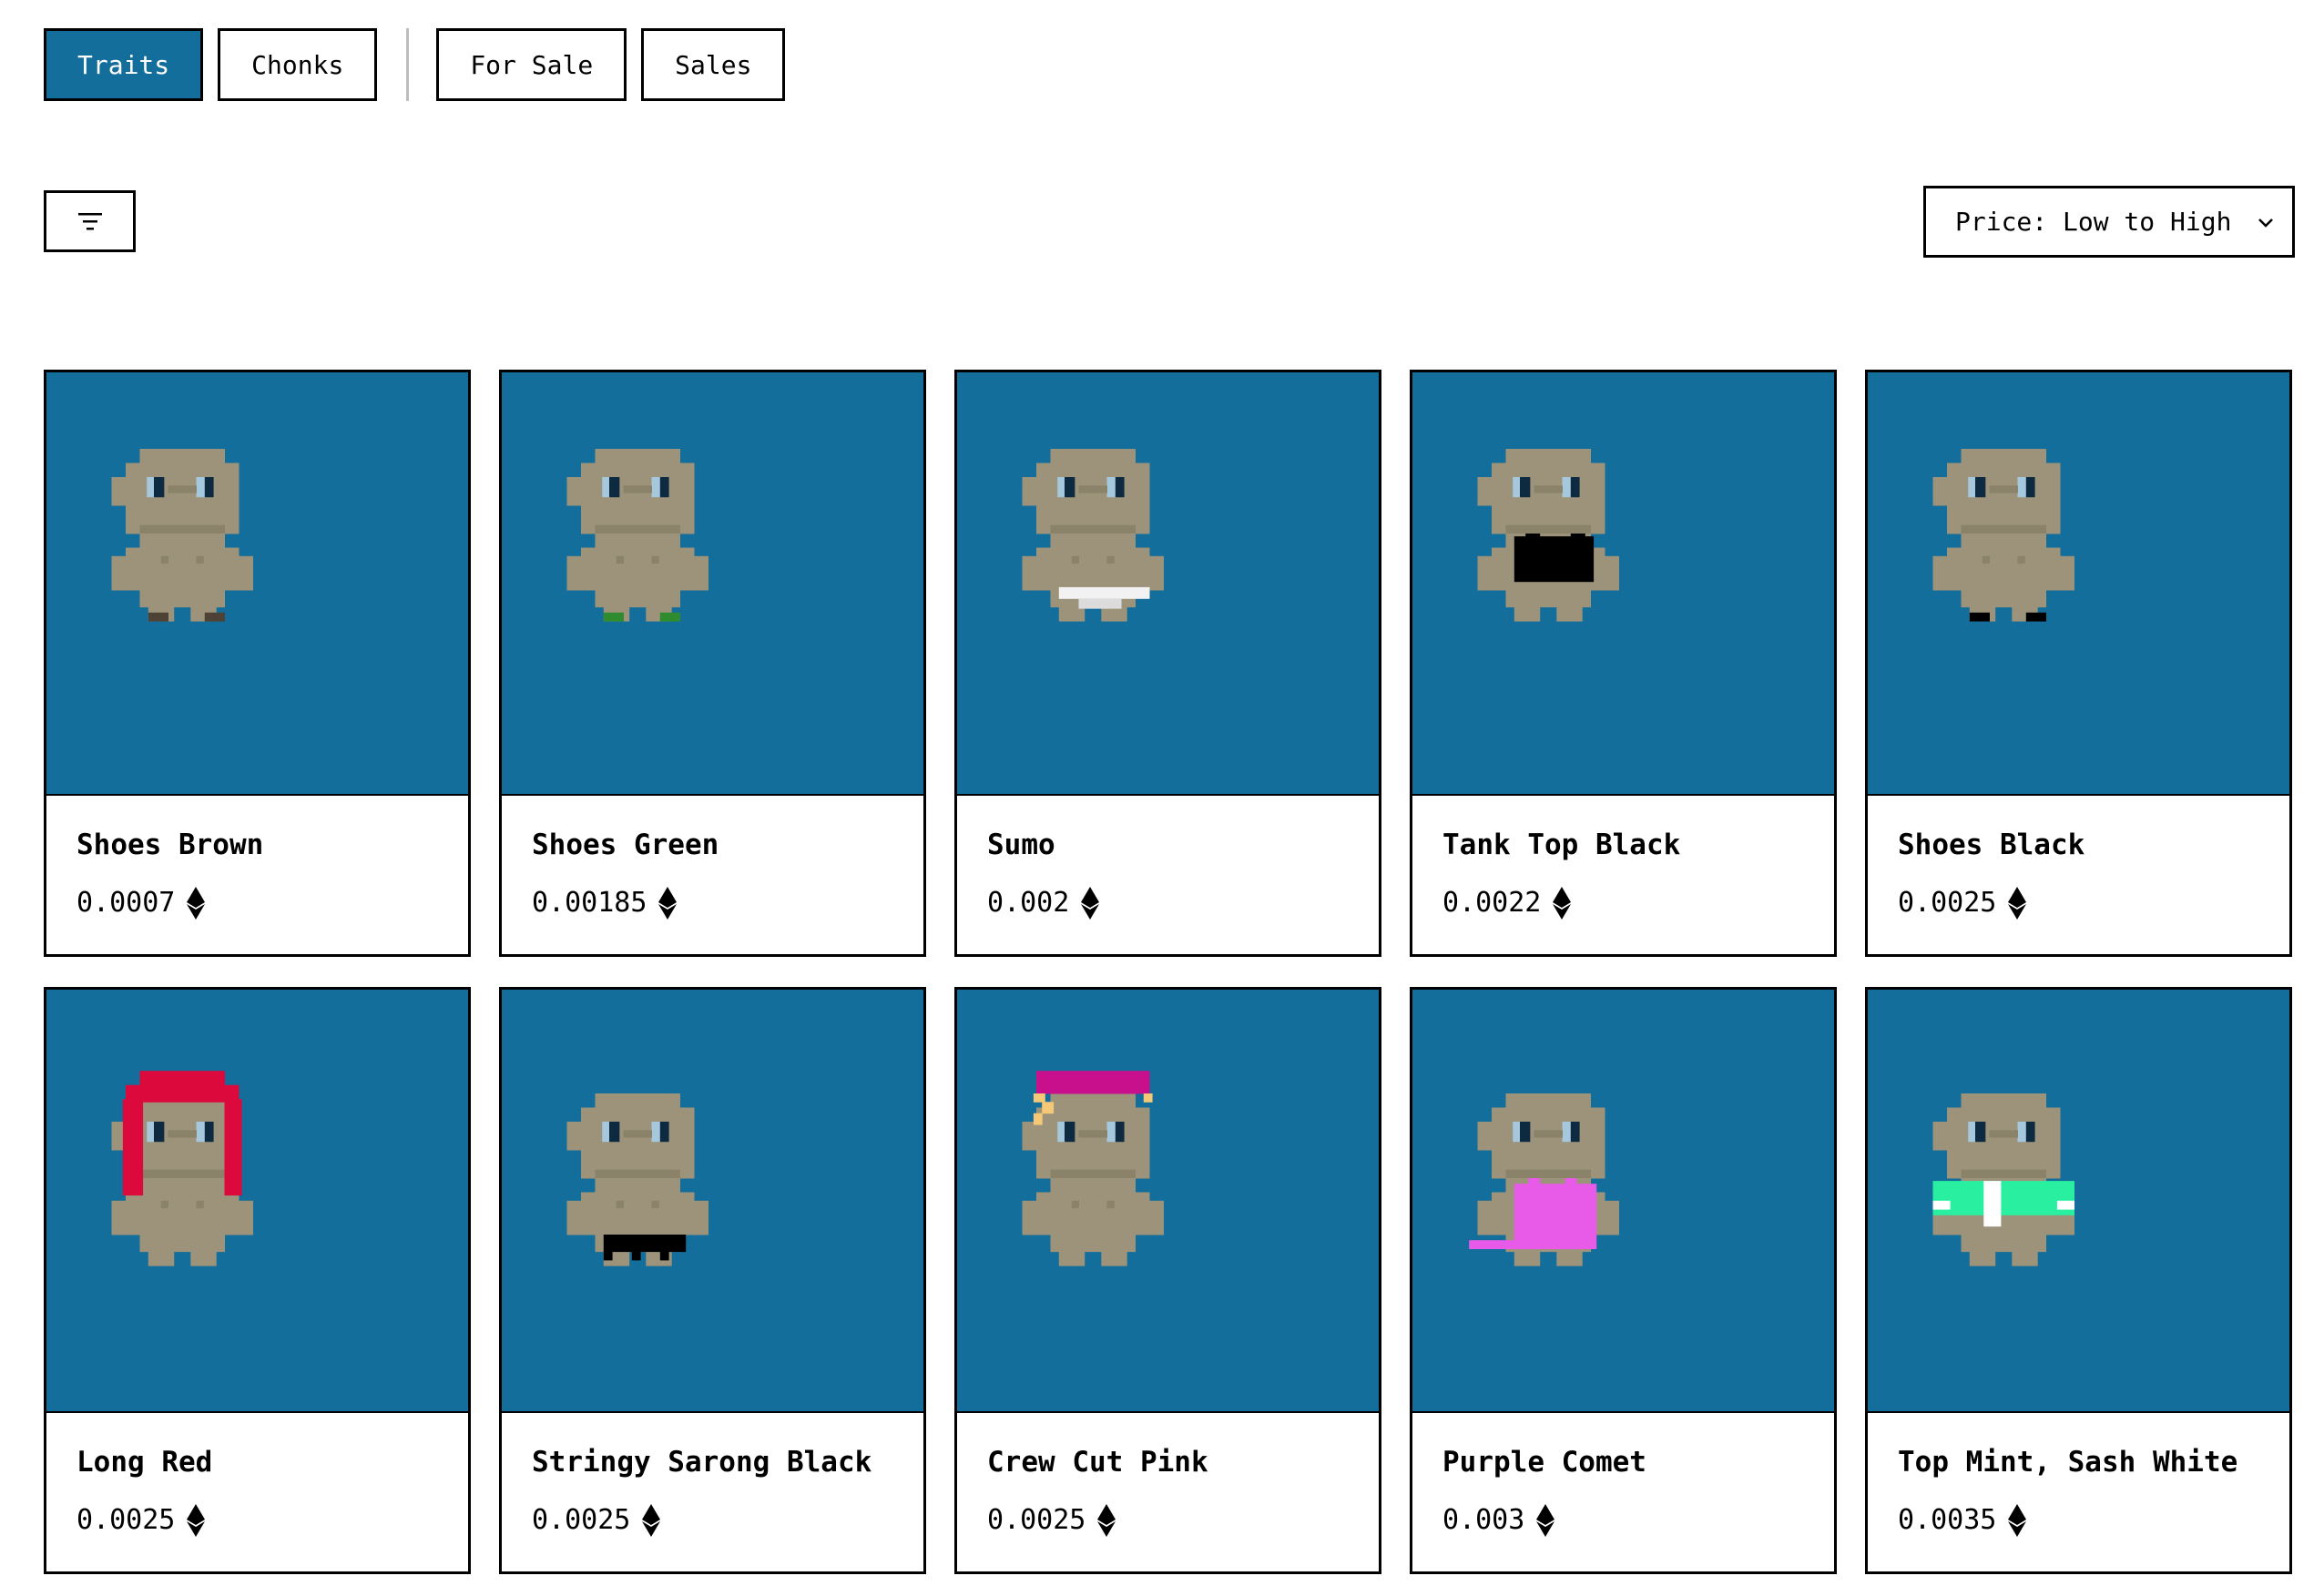 This screenshot has height=1586, width=2324. What do you see at coordinates (124, 64) in the screenshot?
I see `tab-traits: Traits` at bounding box center [124, 64].